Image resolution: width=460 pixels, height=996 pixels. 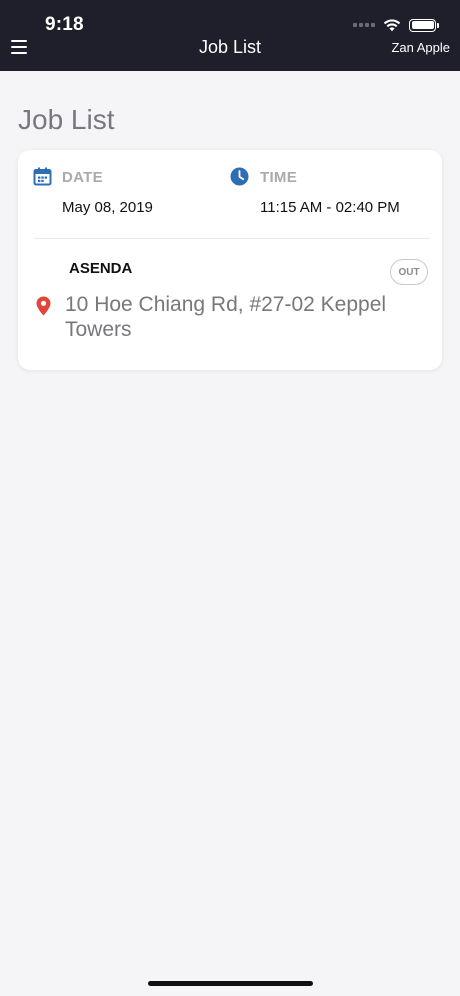 What do you see at coordinates (226, 317) in the screenshot?
I see `job-address: 10 Hoe Chiang Rd, #27-02 Keppel Towers` at bounding box center [226, 317].